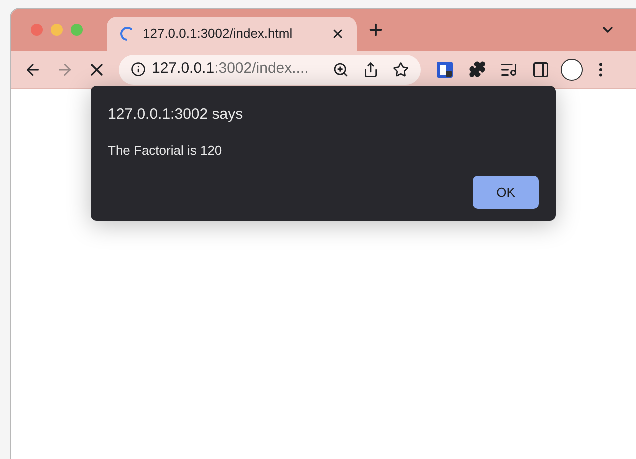 The height and width of the screenshot is (459, 636). I want to click on dialog-title: 127.0.0.1:3002 says, so click(176, 115).